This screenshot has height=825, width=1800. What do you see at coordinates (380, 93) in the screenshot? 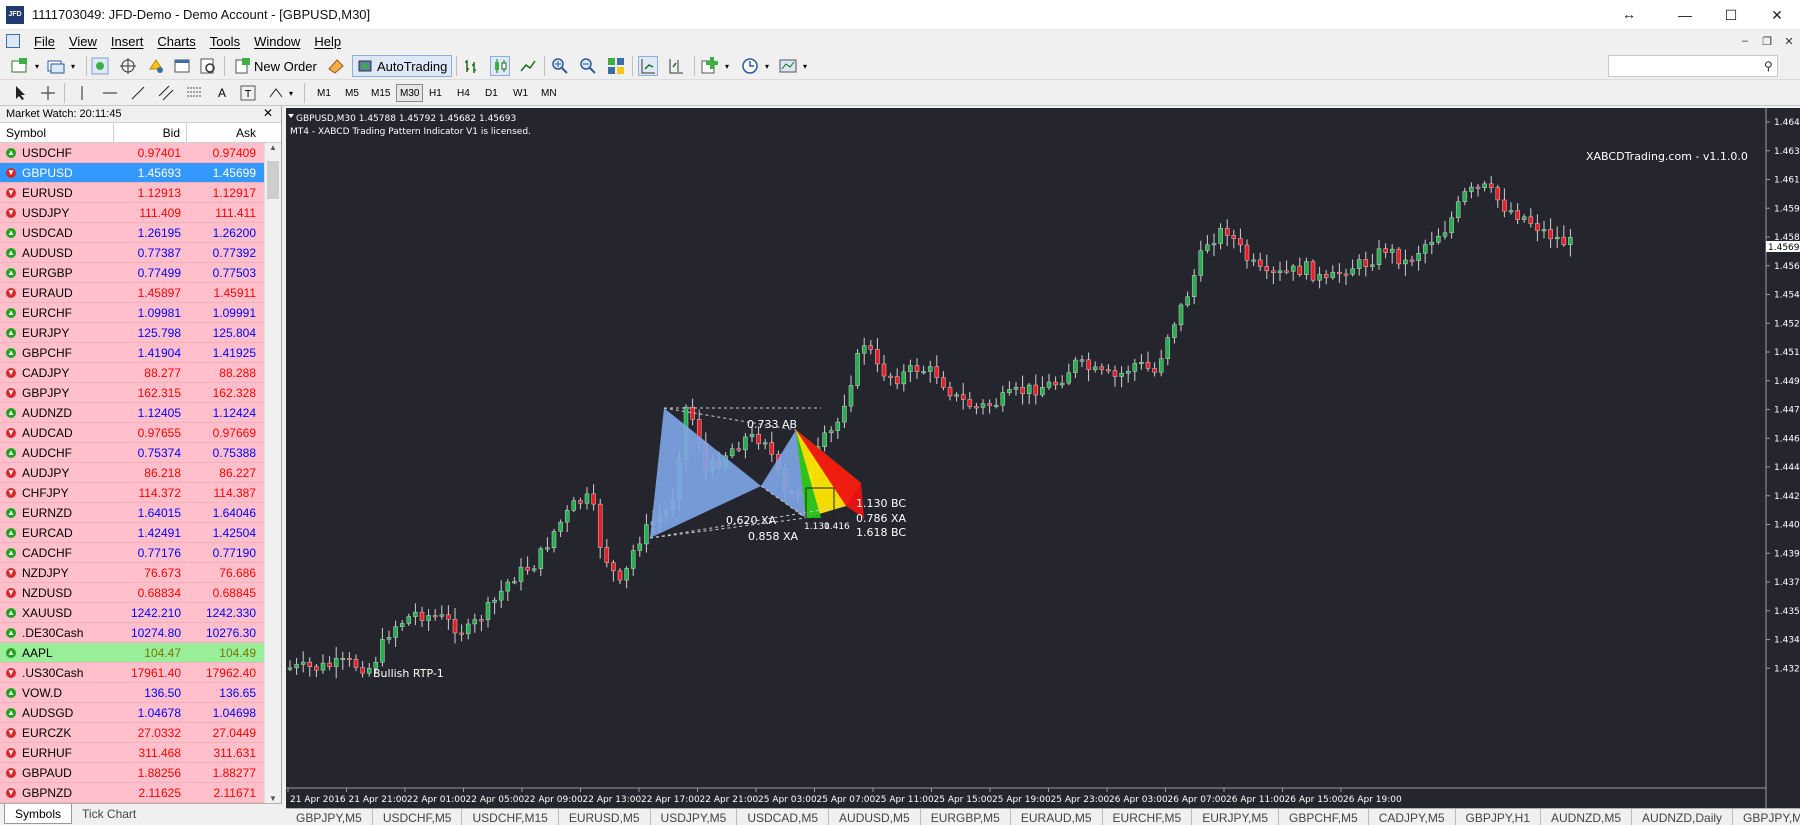
I see `timeframe-m15: M15` at bounding box center [380, 93].